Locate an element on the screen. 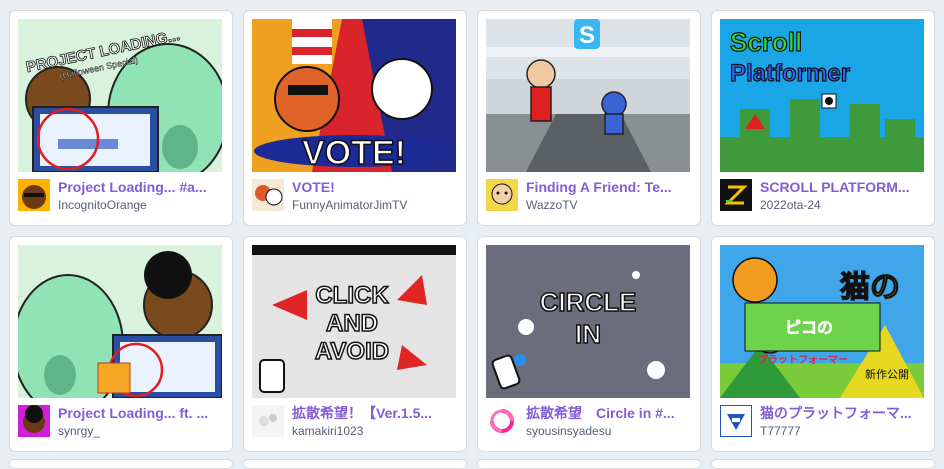 Image resolution: width=944 pixels, height=469 pixels. thumbnail-image: 猫の ピコの プラットフォーマー 新作公開 is located at coordinates (822, 321).